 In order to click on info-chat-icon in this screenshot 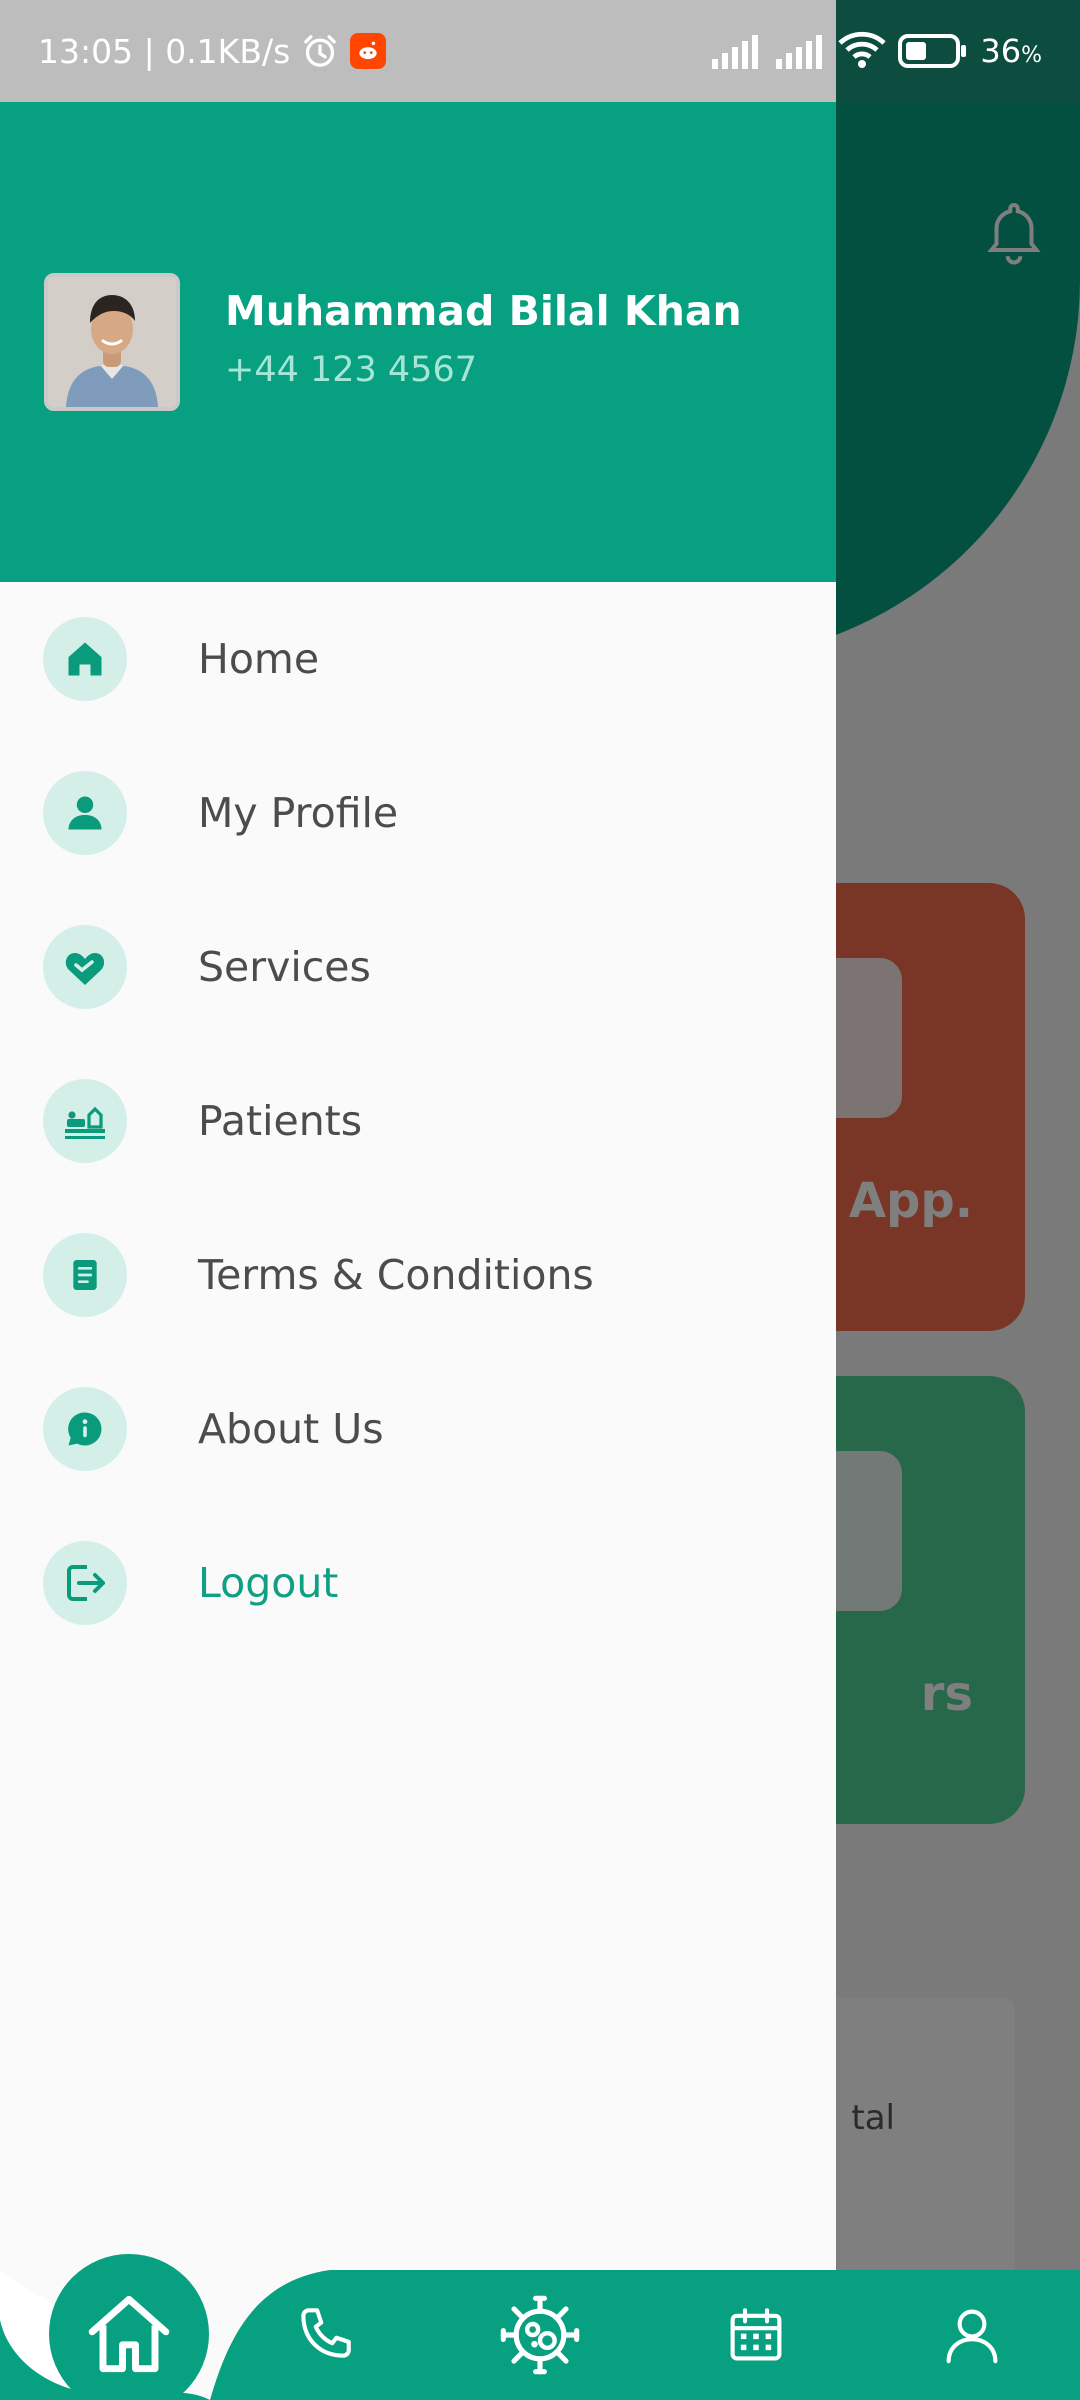, I will do `click(85, 1429)`.